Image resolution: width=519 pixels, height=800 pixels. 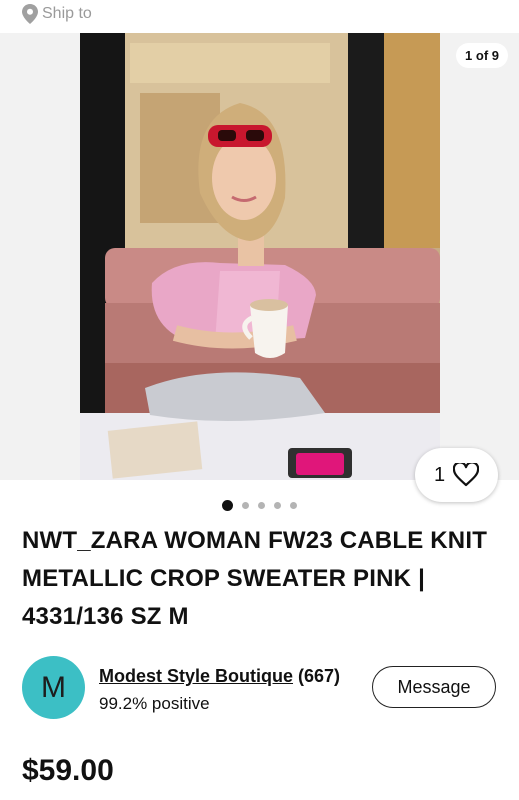 What do you see at coordinates (259, 16) in the screenshot?
I see `top-bar: Ship to` at bounding box center [259, 16].